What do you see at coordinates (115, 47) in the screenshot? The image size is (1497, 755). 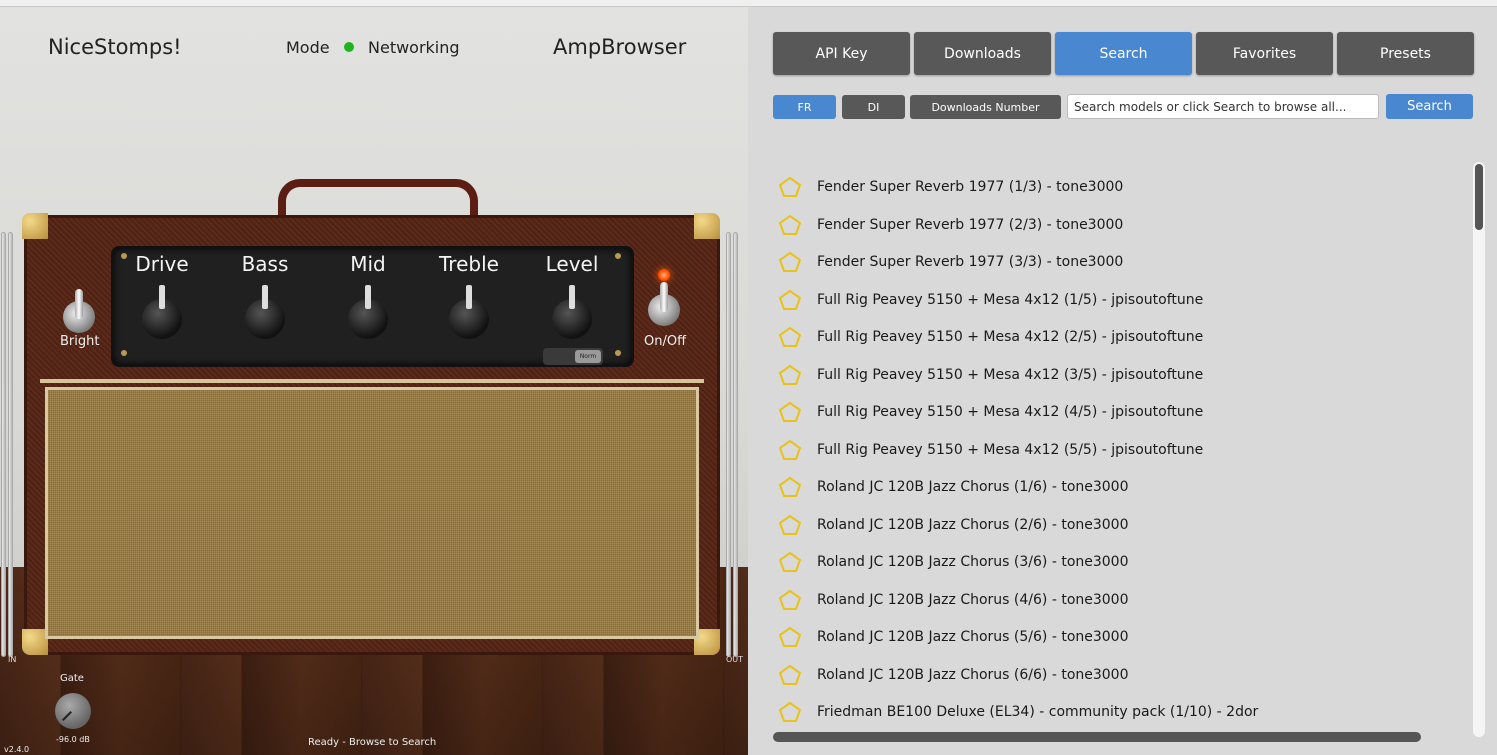 I see `brand-title: NiceStomps!` at bounding box center [115, 47].